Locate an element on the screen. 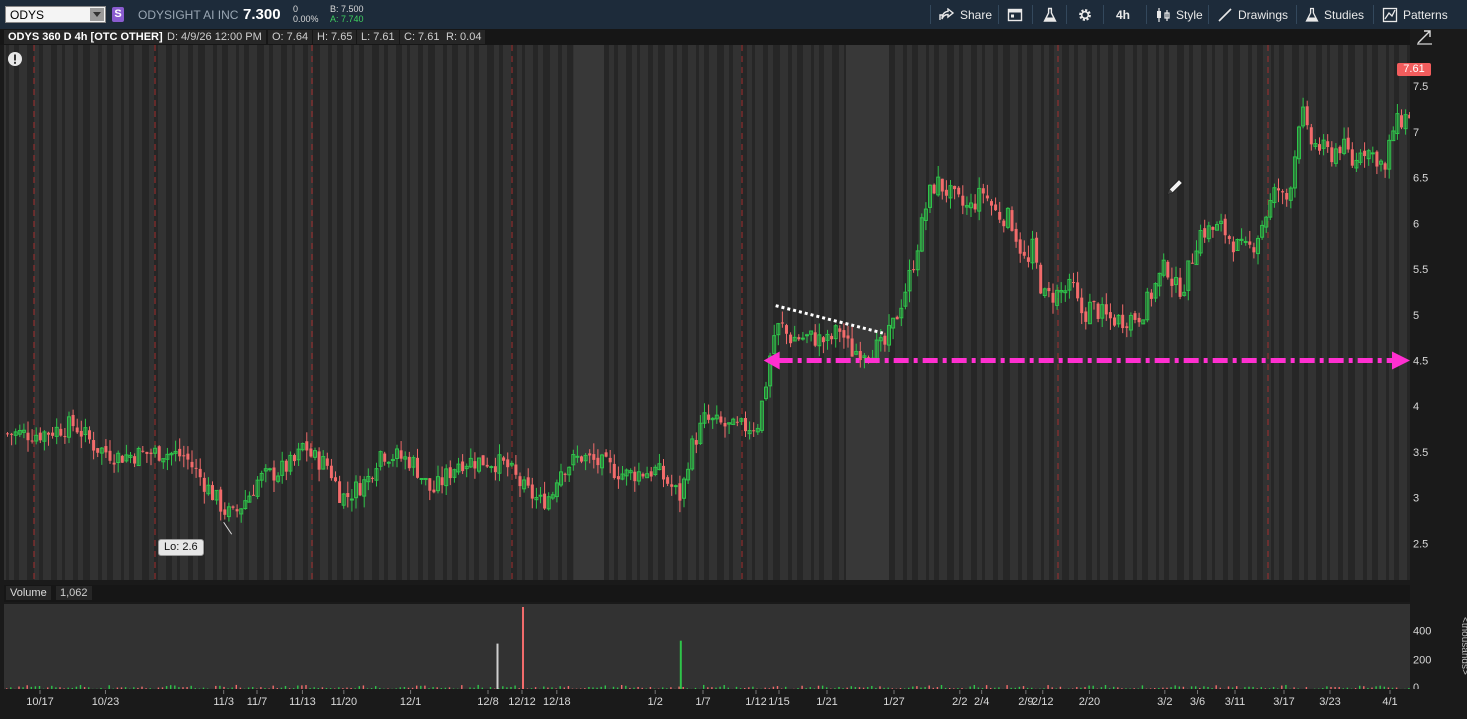 This screenshot has height=719, width=1467. symbol-input: ODYS is located at coordinates (55, 14).